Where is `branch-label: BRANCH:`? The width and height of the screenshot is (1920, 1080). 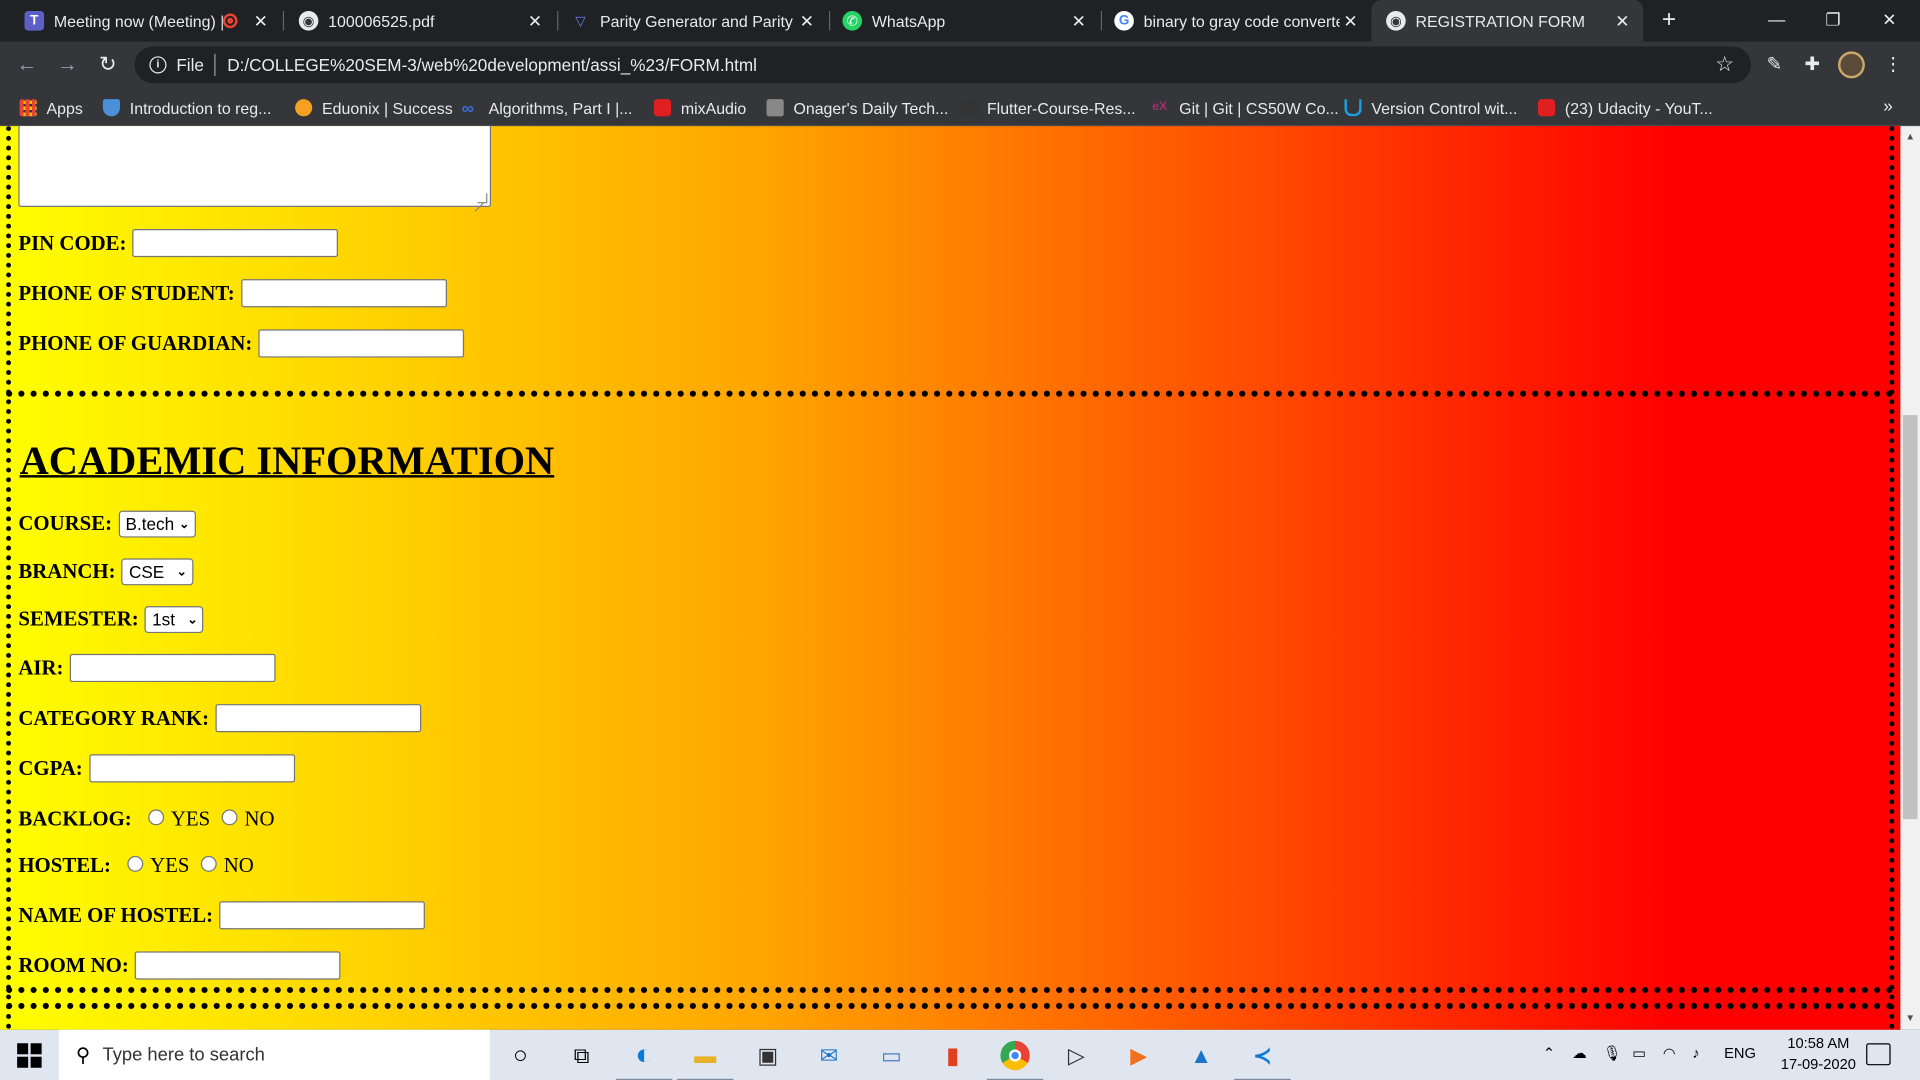
branch-label: BRANCH: is located at coordinates (67, 571).